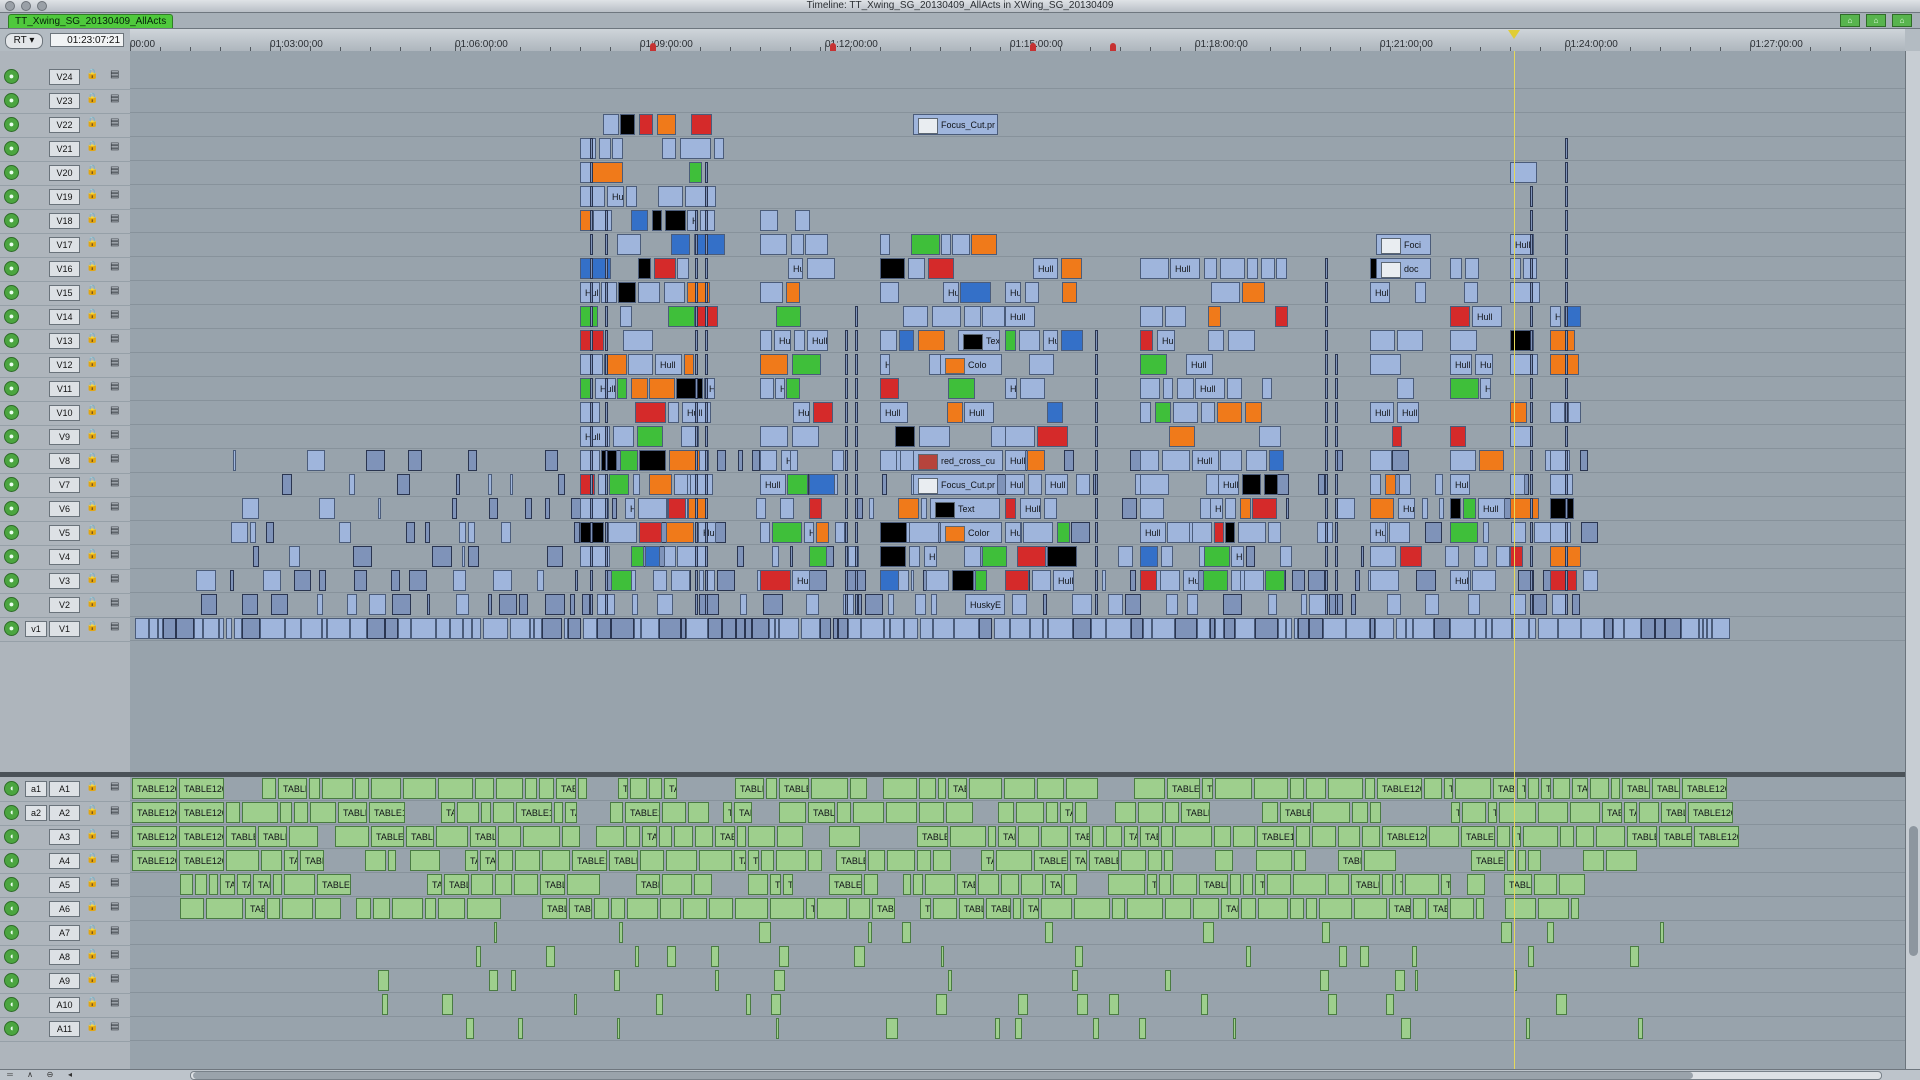 This screenshot has height=1080, width=1920. Describe the element at coordinates (64, 317) in the screenshot. I see `track-name-label: V14` at that location.